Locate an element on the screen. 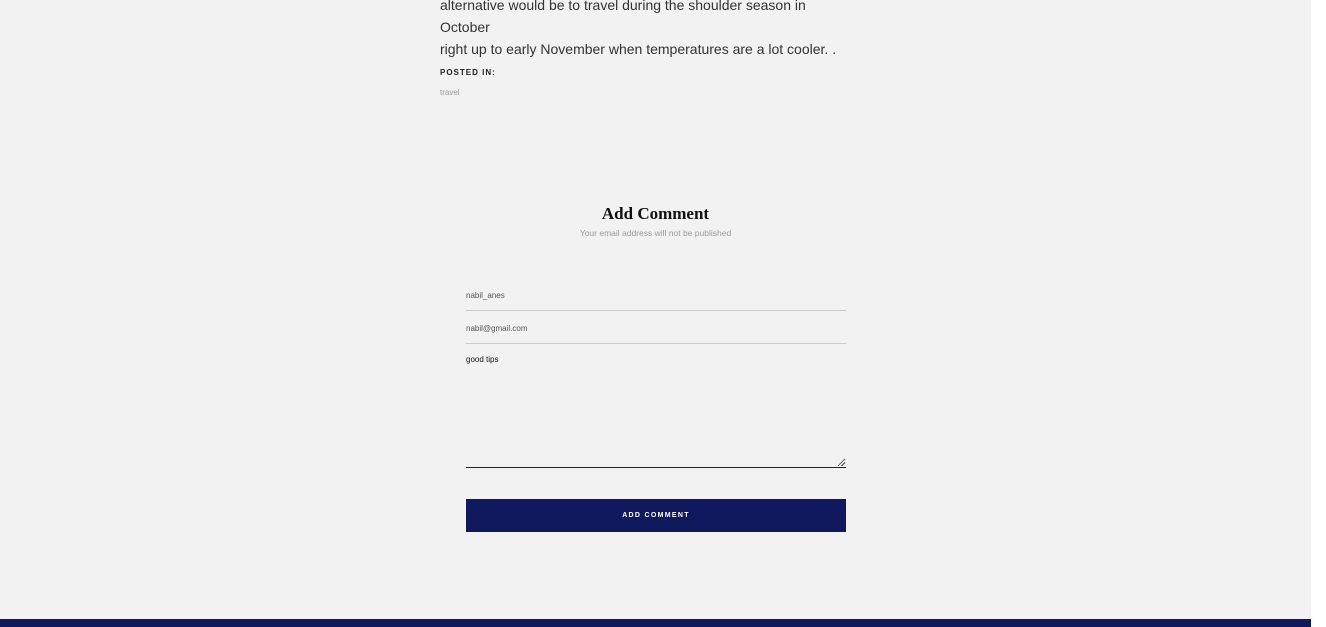 Image resolution: width=1326 pixels, height=627 pixels. email-input is located at coordinates (656, 328).